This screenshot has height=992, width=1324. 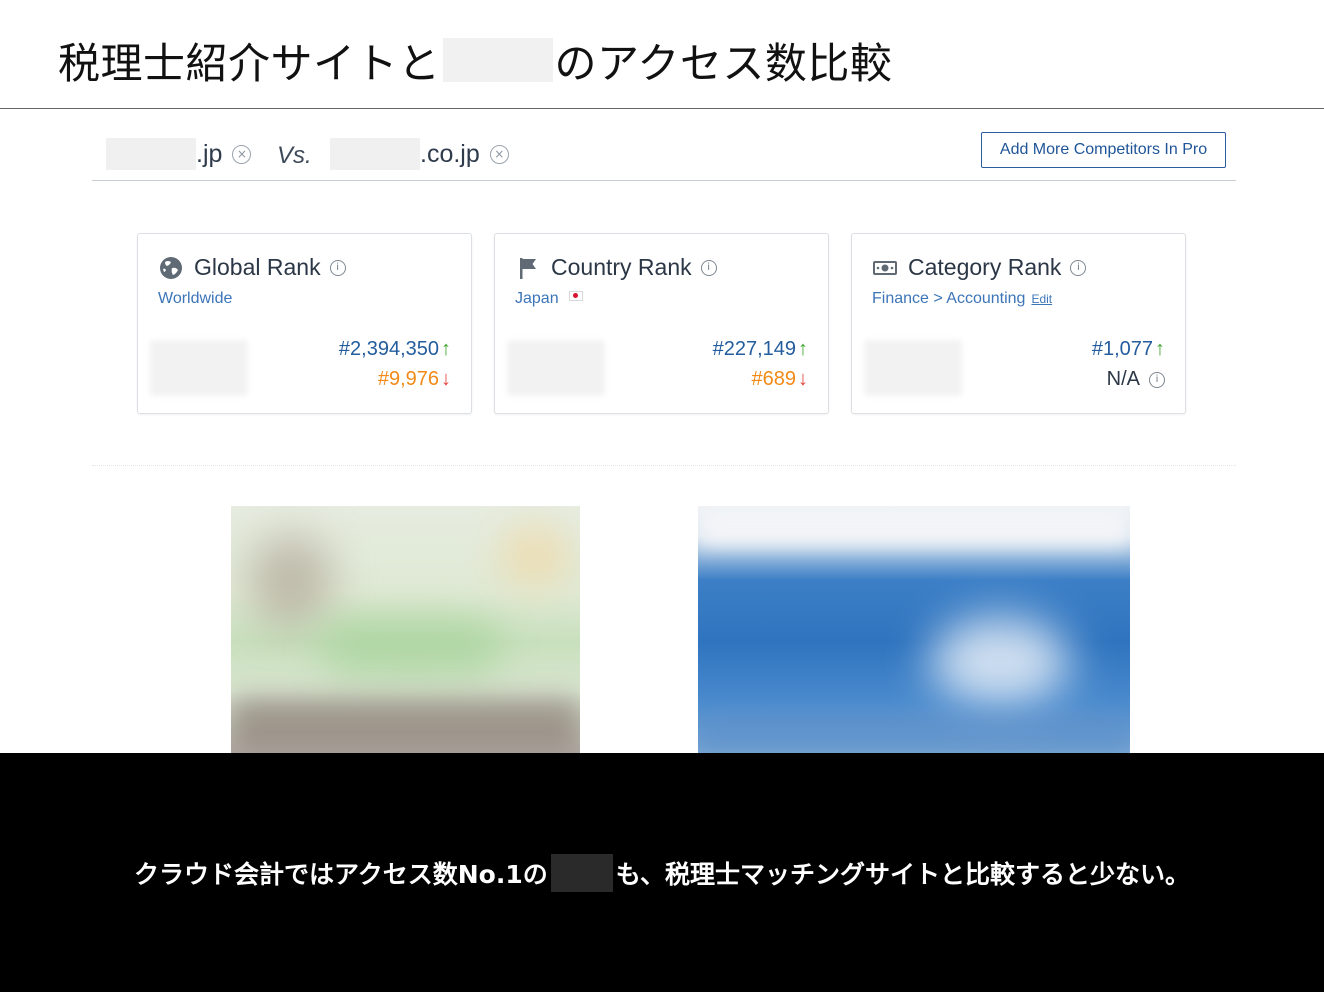 I want to click on category-rank-title: Category Rank, so click(x=985, y=267).